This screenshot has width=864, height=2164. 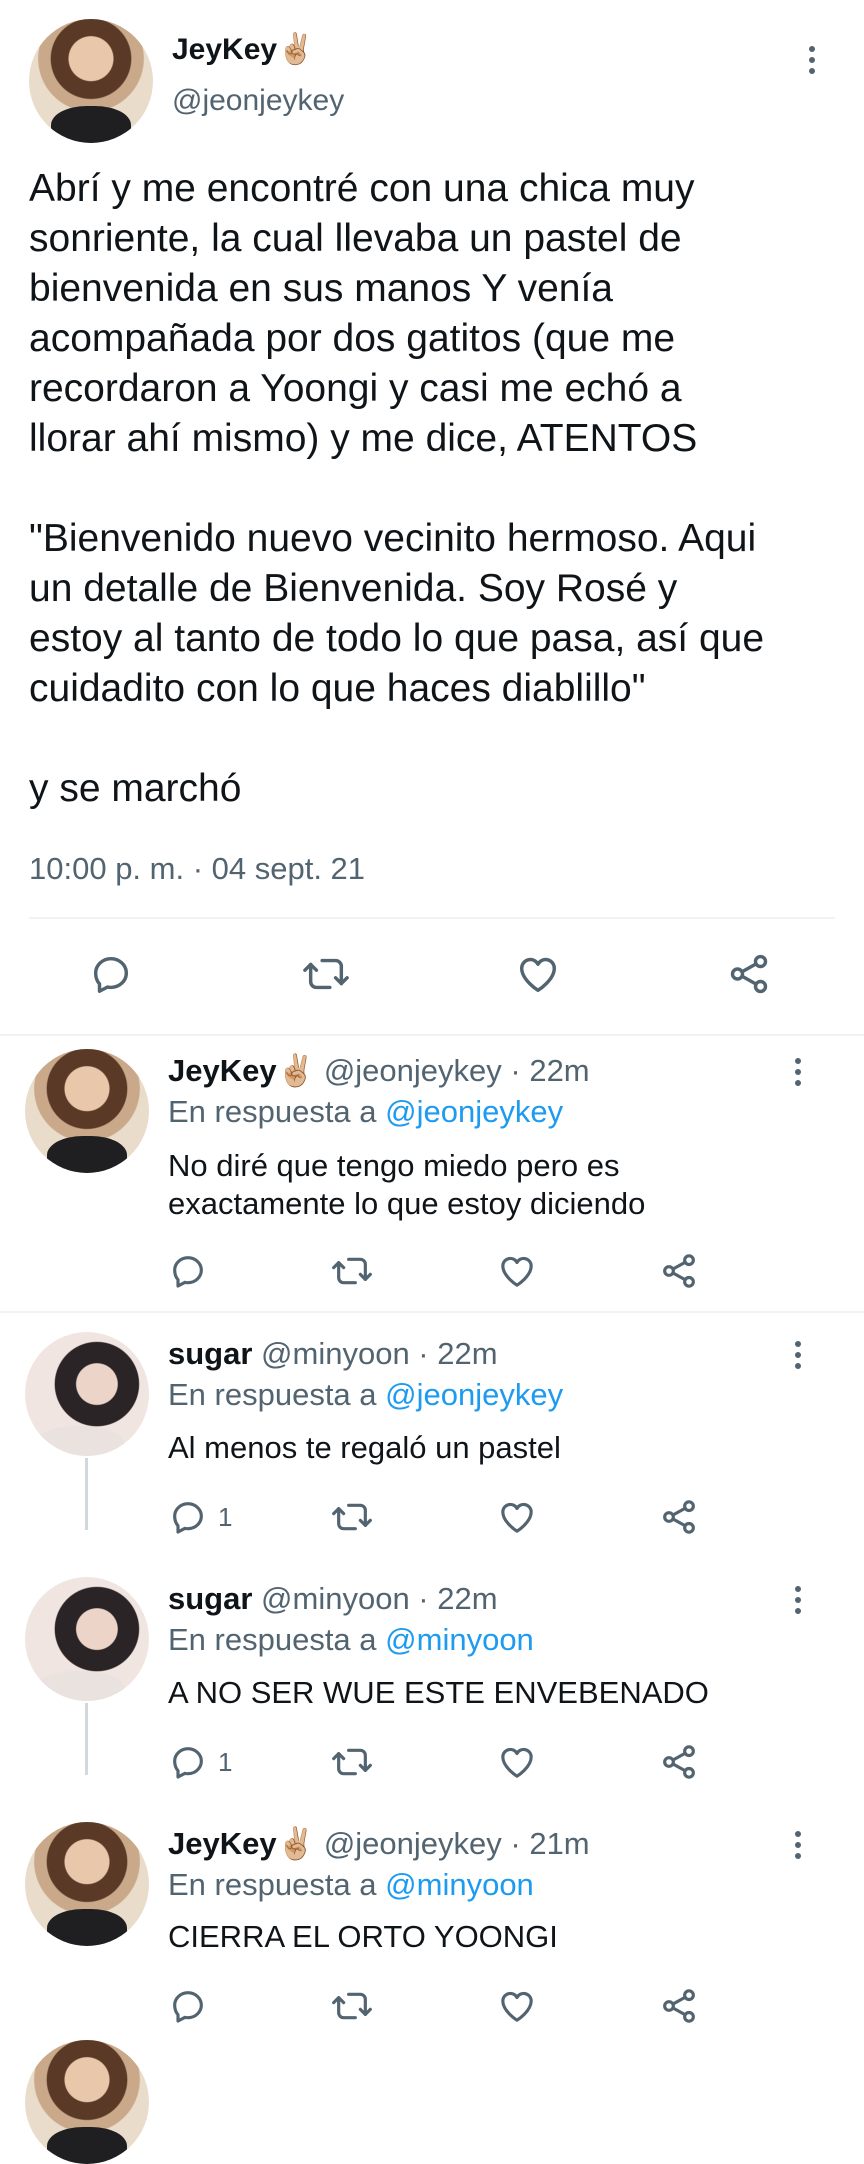 I want to click on author-meta: @jeonjeykey · 21m, so click(x=457, y=1843).